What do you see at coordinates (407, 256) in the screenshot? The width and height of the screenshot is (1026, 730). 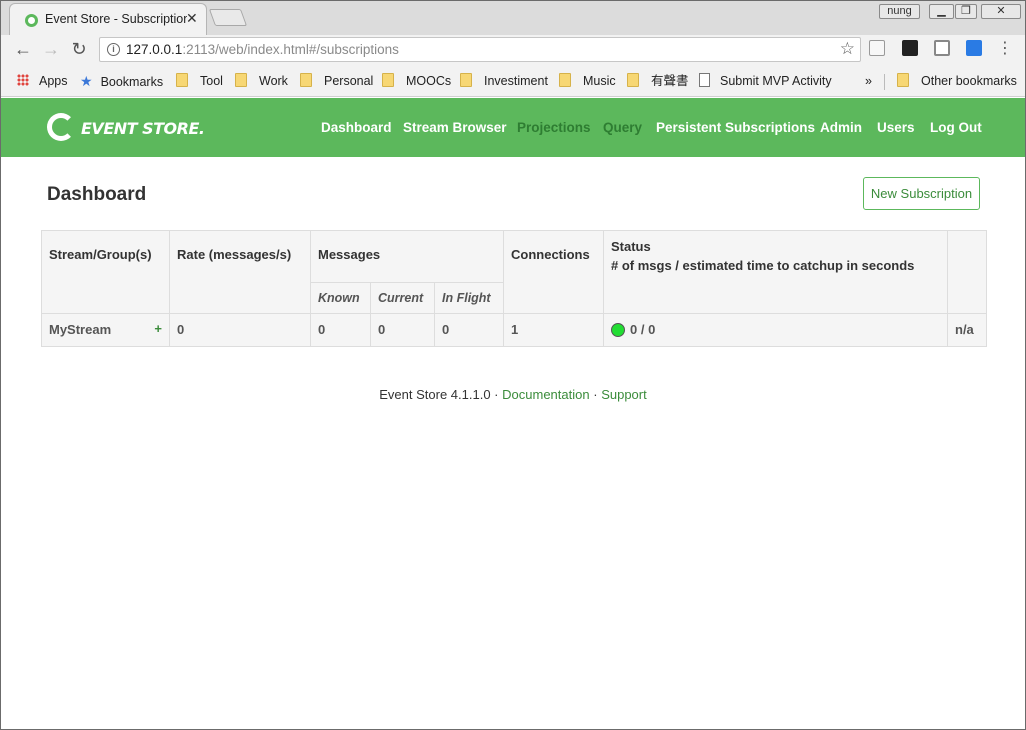 I see `header-messages: Messages` at bounding box center [407, 256].